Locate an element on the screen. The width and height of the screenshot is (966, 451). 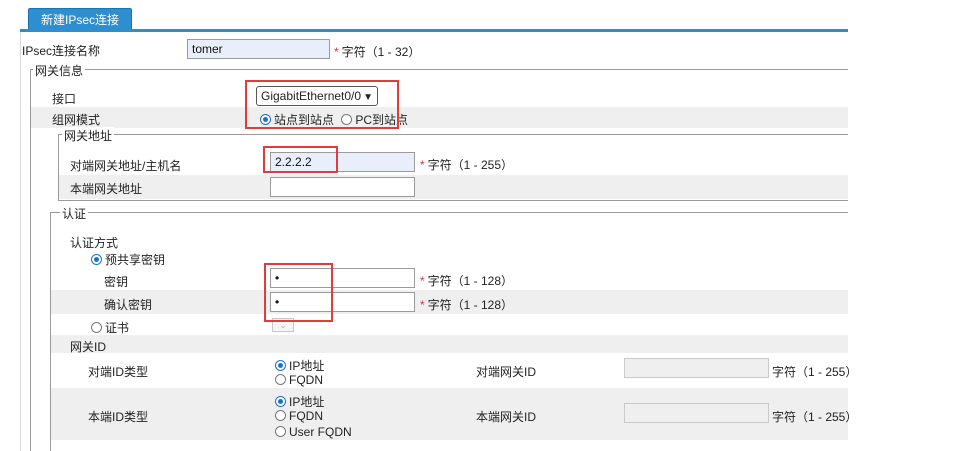
confirm-key-label: 确认密钥 is located at coordinates (128, 305).